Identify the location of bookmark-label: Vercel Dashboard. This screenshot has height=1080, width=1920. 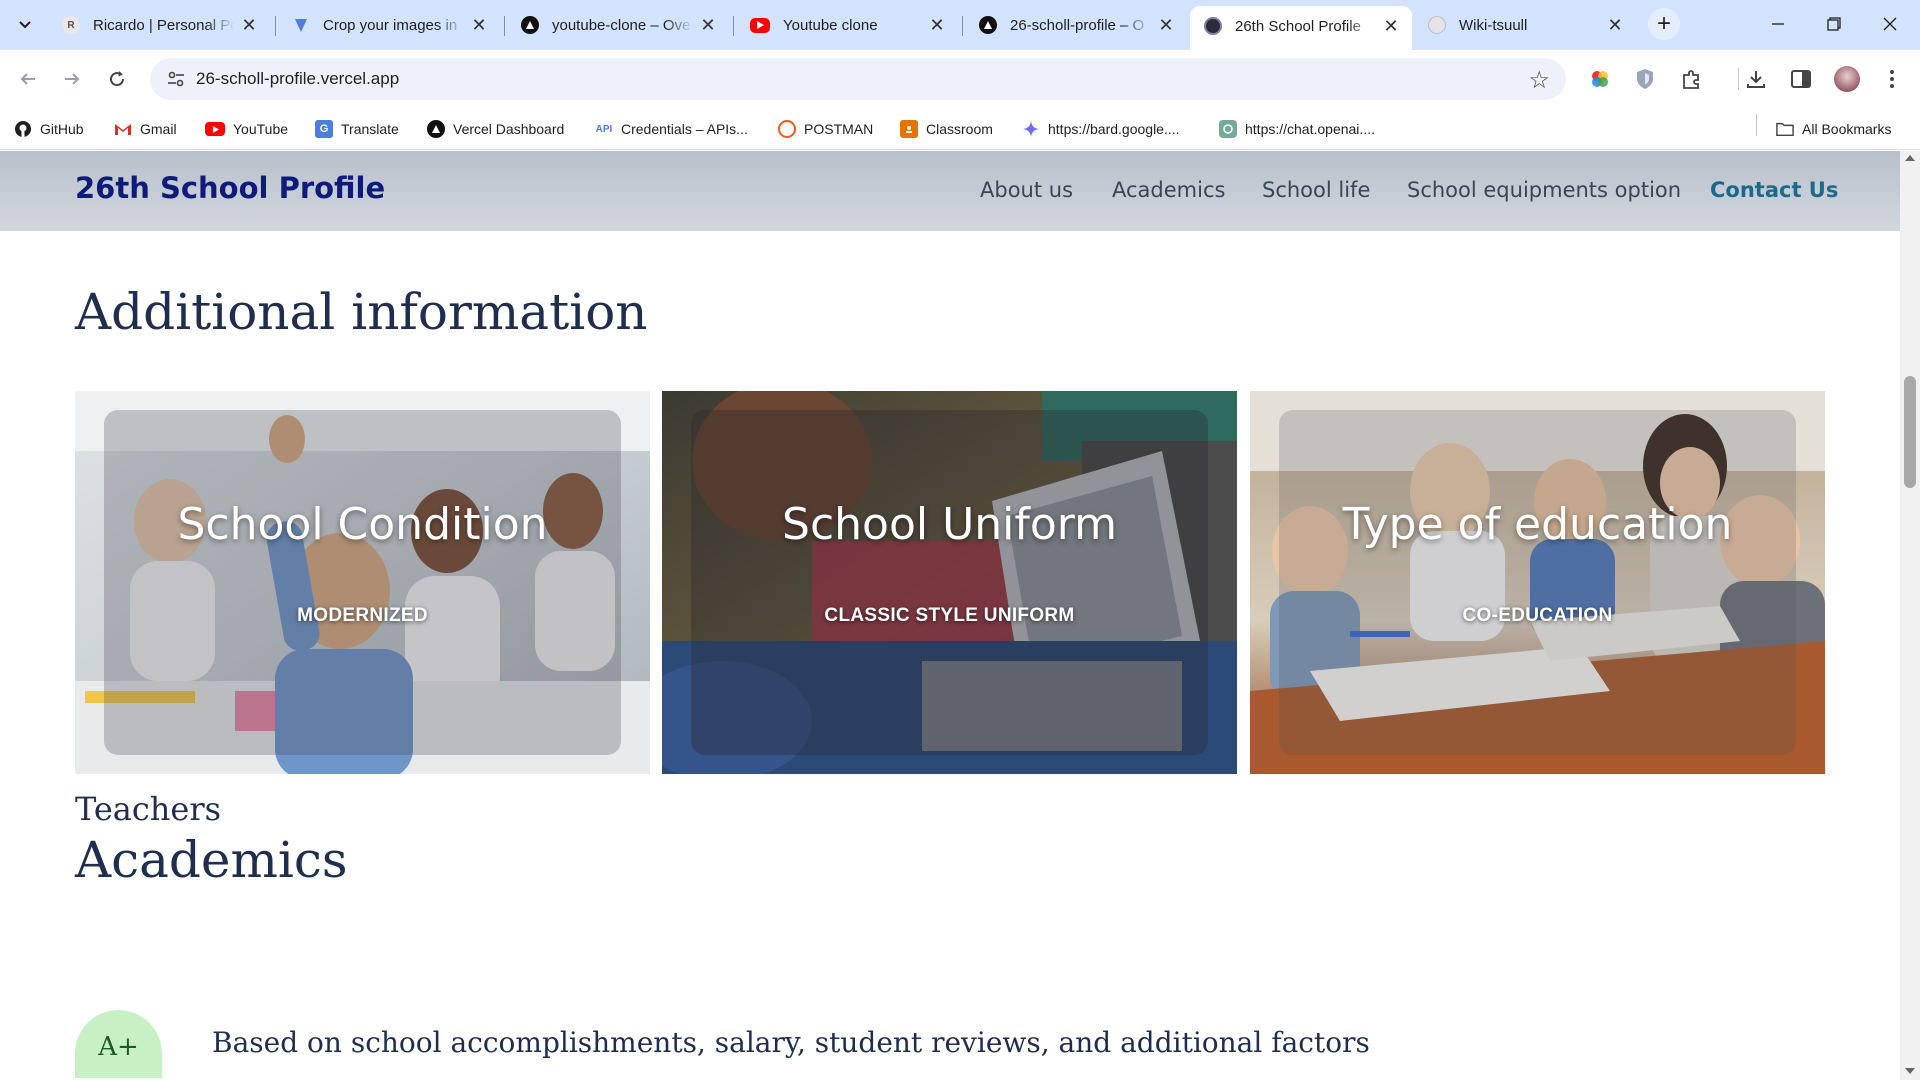
(509, 129).